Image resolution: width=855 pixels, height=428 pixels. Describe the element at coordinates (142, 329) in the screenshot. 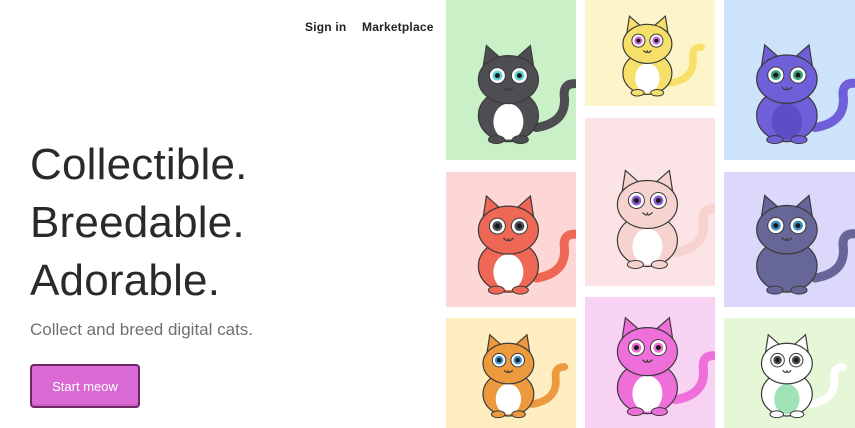

I see `hero-subtitle: Collect and breed digital cats.` at that location.